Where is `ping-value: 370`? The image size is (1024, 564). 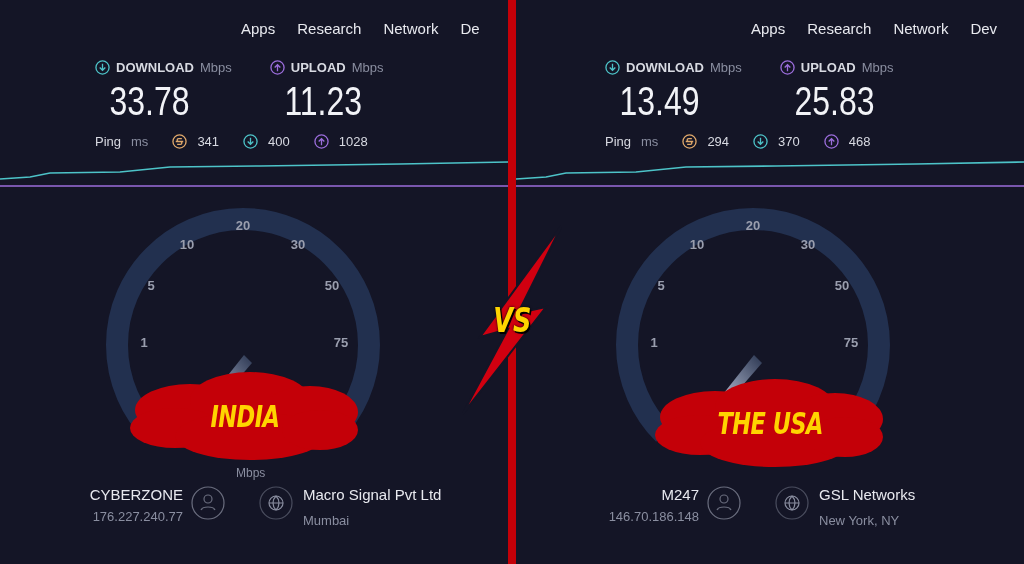
ping-value: 370 is located at coordinates (789, 141).